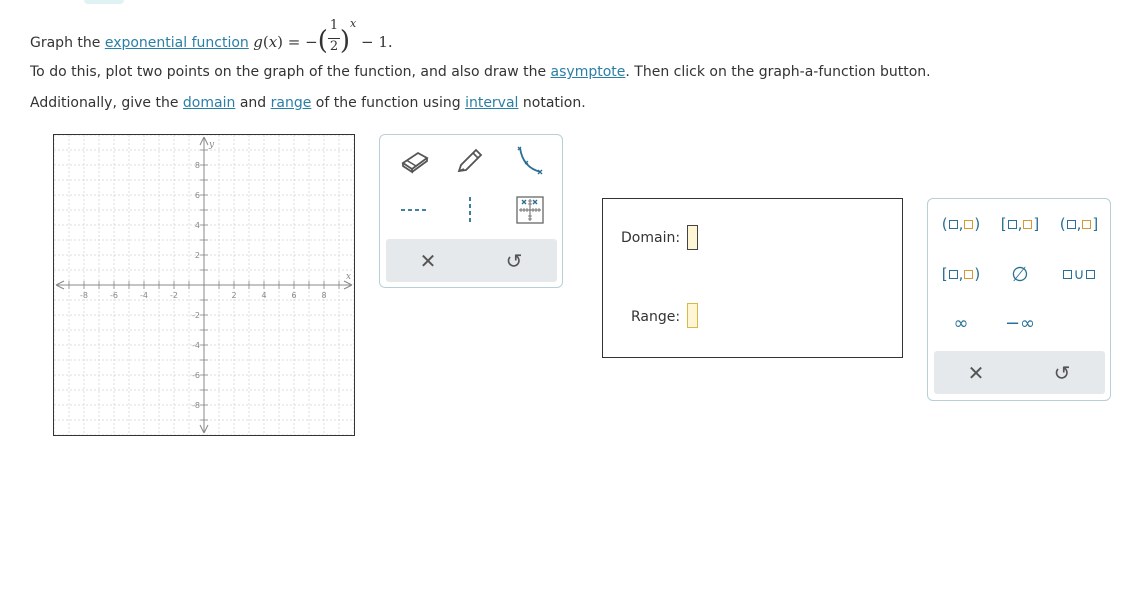  Describe the element at coordinates (273, 42) in the screenshot. I see `function-variable: x` at that location.